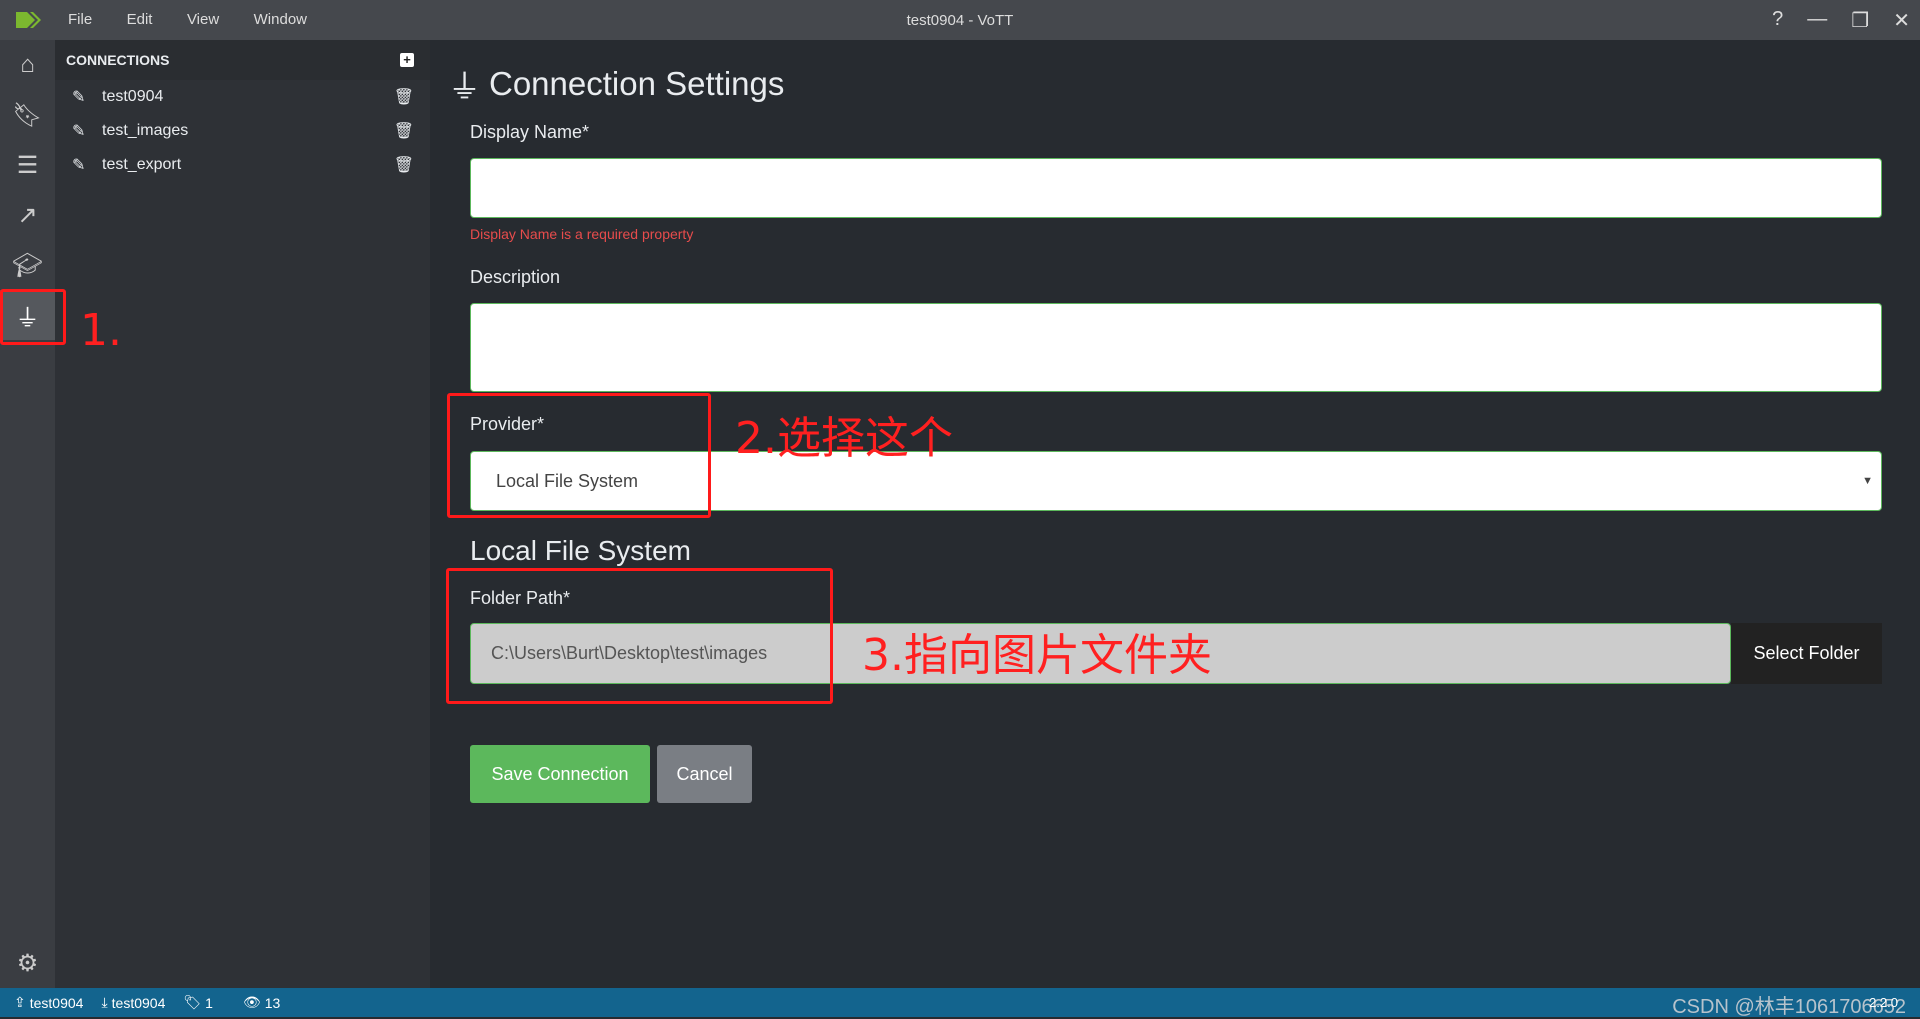 This screenshot has height=1019, width=1920. Describe the element at coordinates (56, 1002) in the screenshot. I see `source-connection: test0904` at that location.